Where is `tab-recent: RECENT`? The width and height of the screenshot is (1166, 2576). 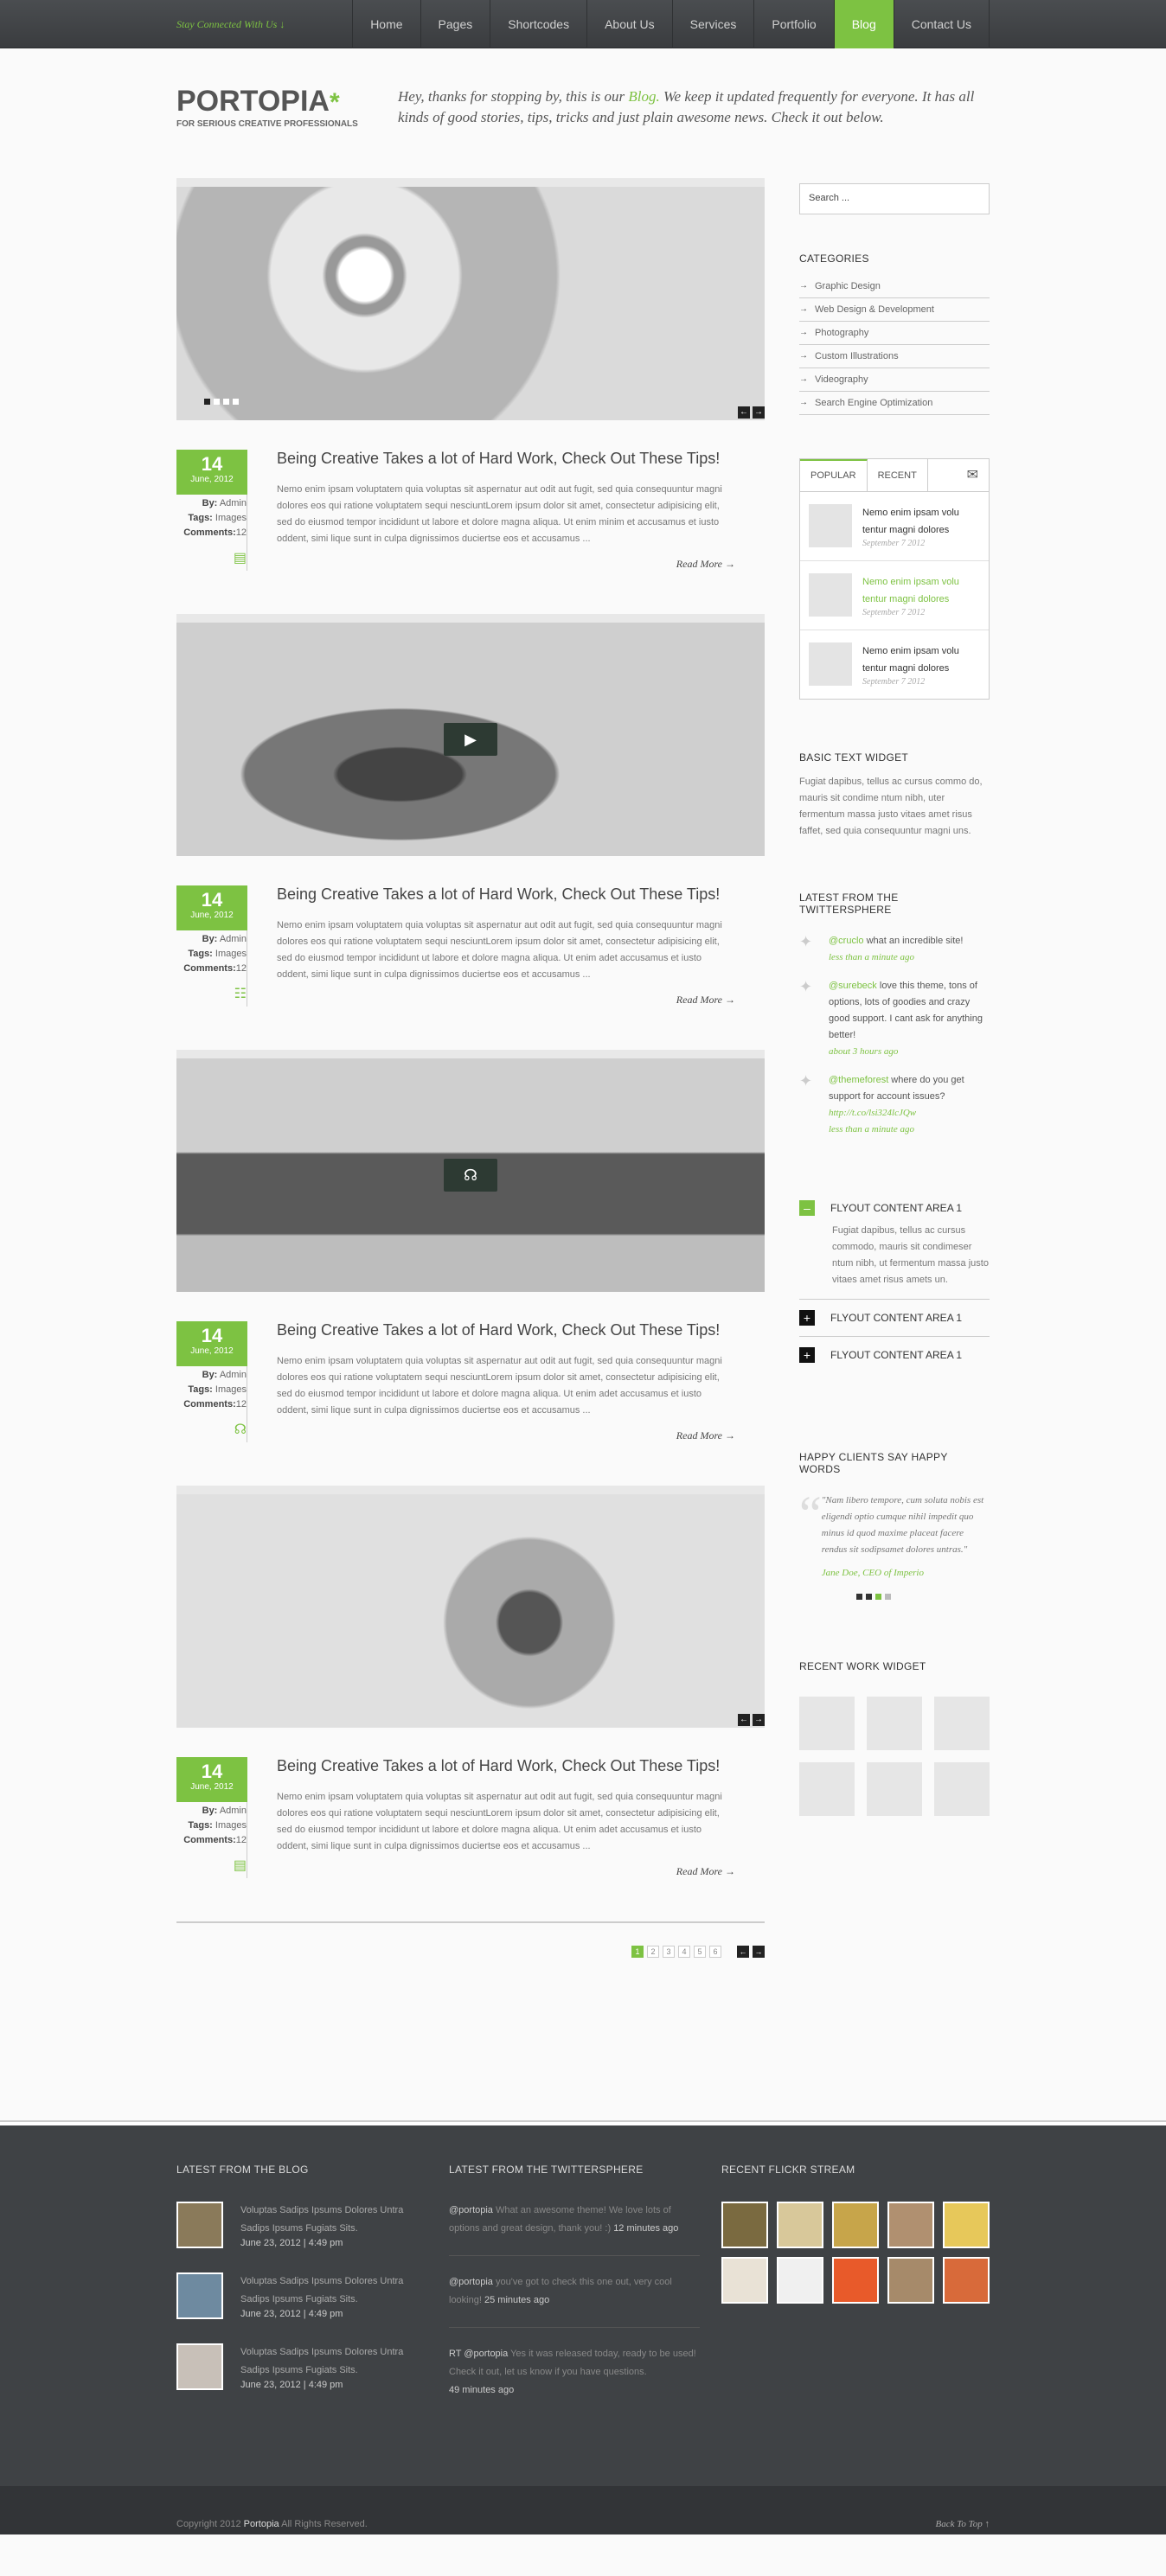
tab-recent: RECENT is located at coordinates (898, 475).